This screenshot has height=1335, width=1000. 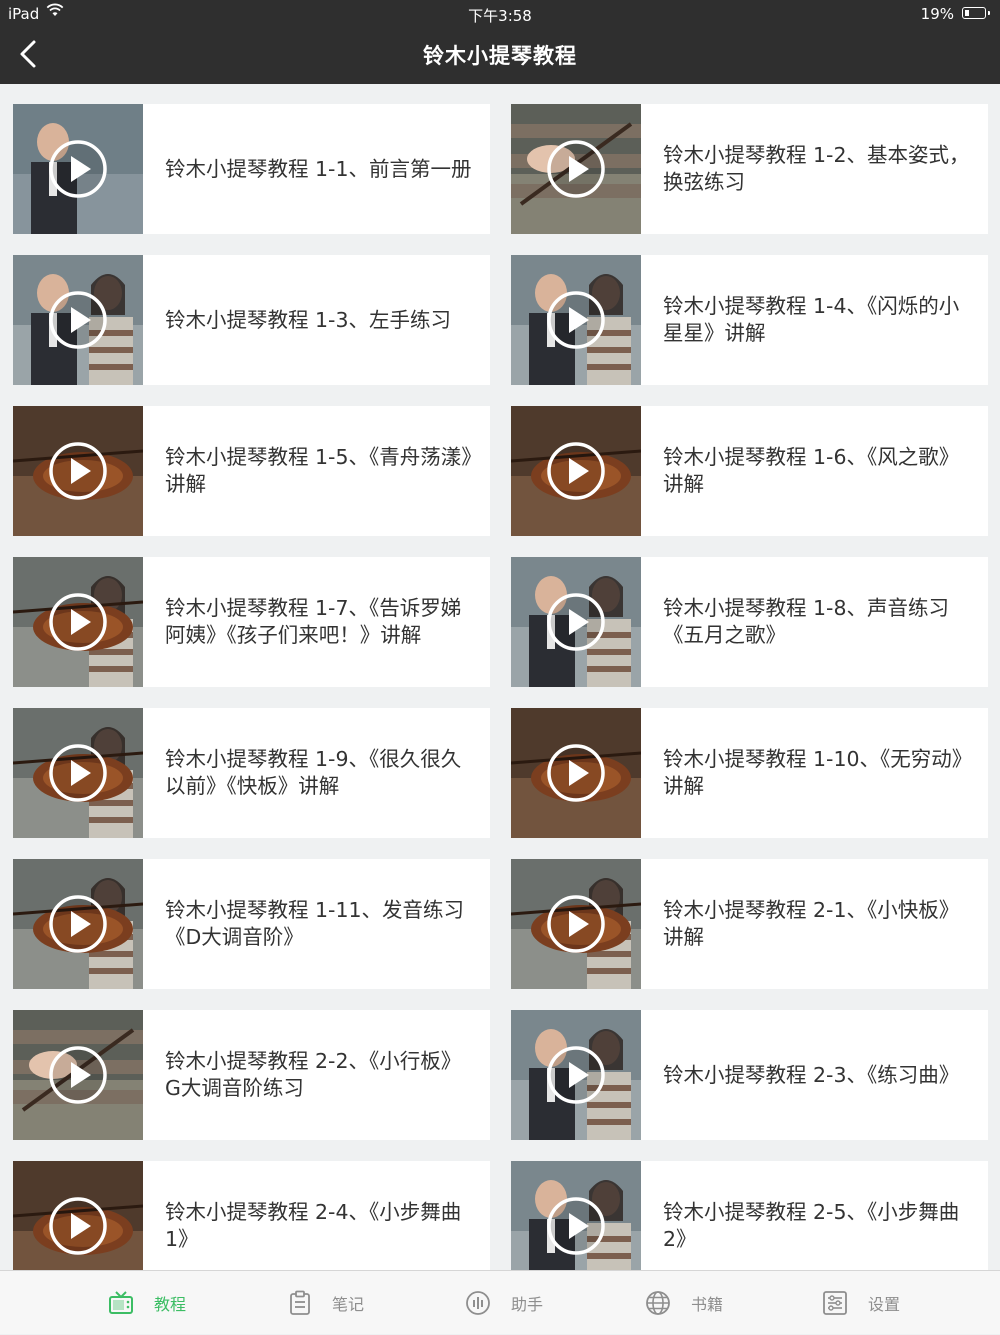 I want to click on video-title: 铃木小提琴教程 1-7、《告诉罗娣阿姨》《孩子们来吧！》讲解, so click(x=316, y=622).